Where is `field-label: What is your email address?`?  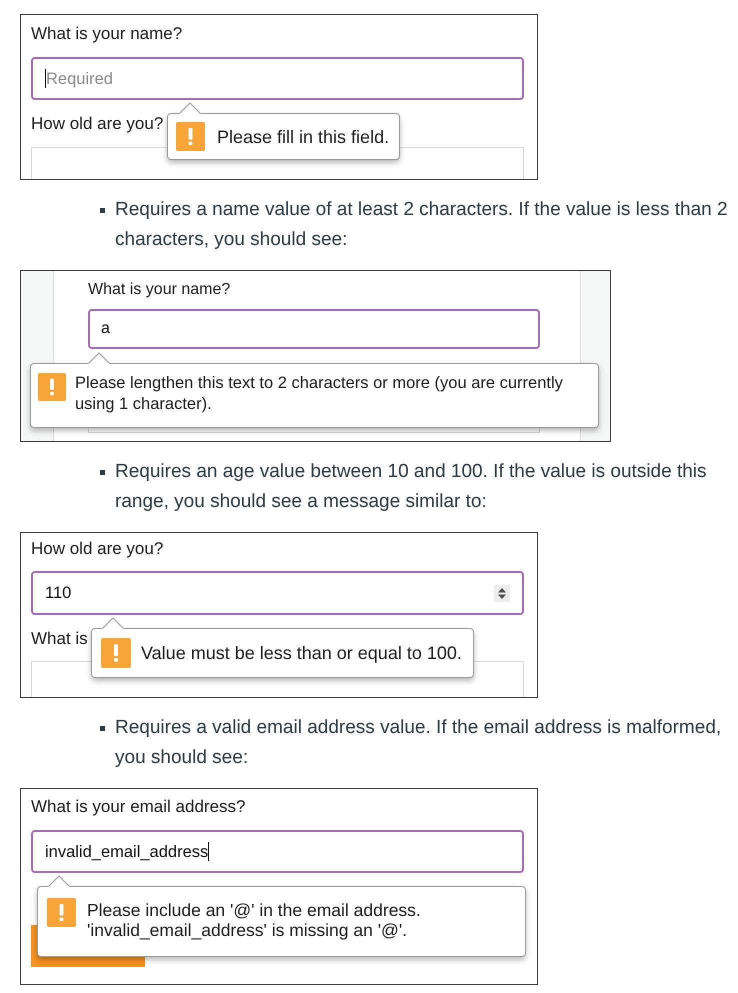 field-label: What is your email address? is located at coordinates (138, 807).